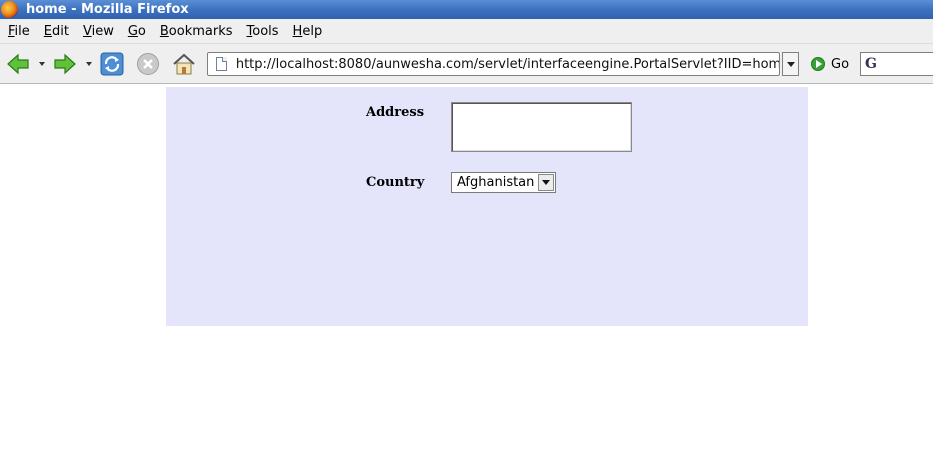 The width and height of the screenshot is (933, 470). I want to click on stop-button, so click(148, 64).